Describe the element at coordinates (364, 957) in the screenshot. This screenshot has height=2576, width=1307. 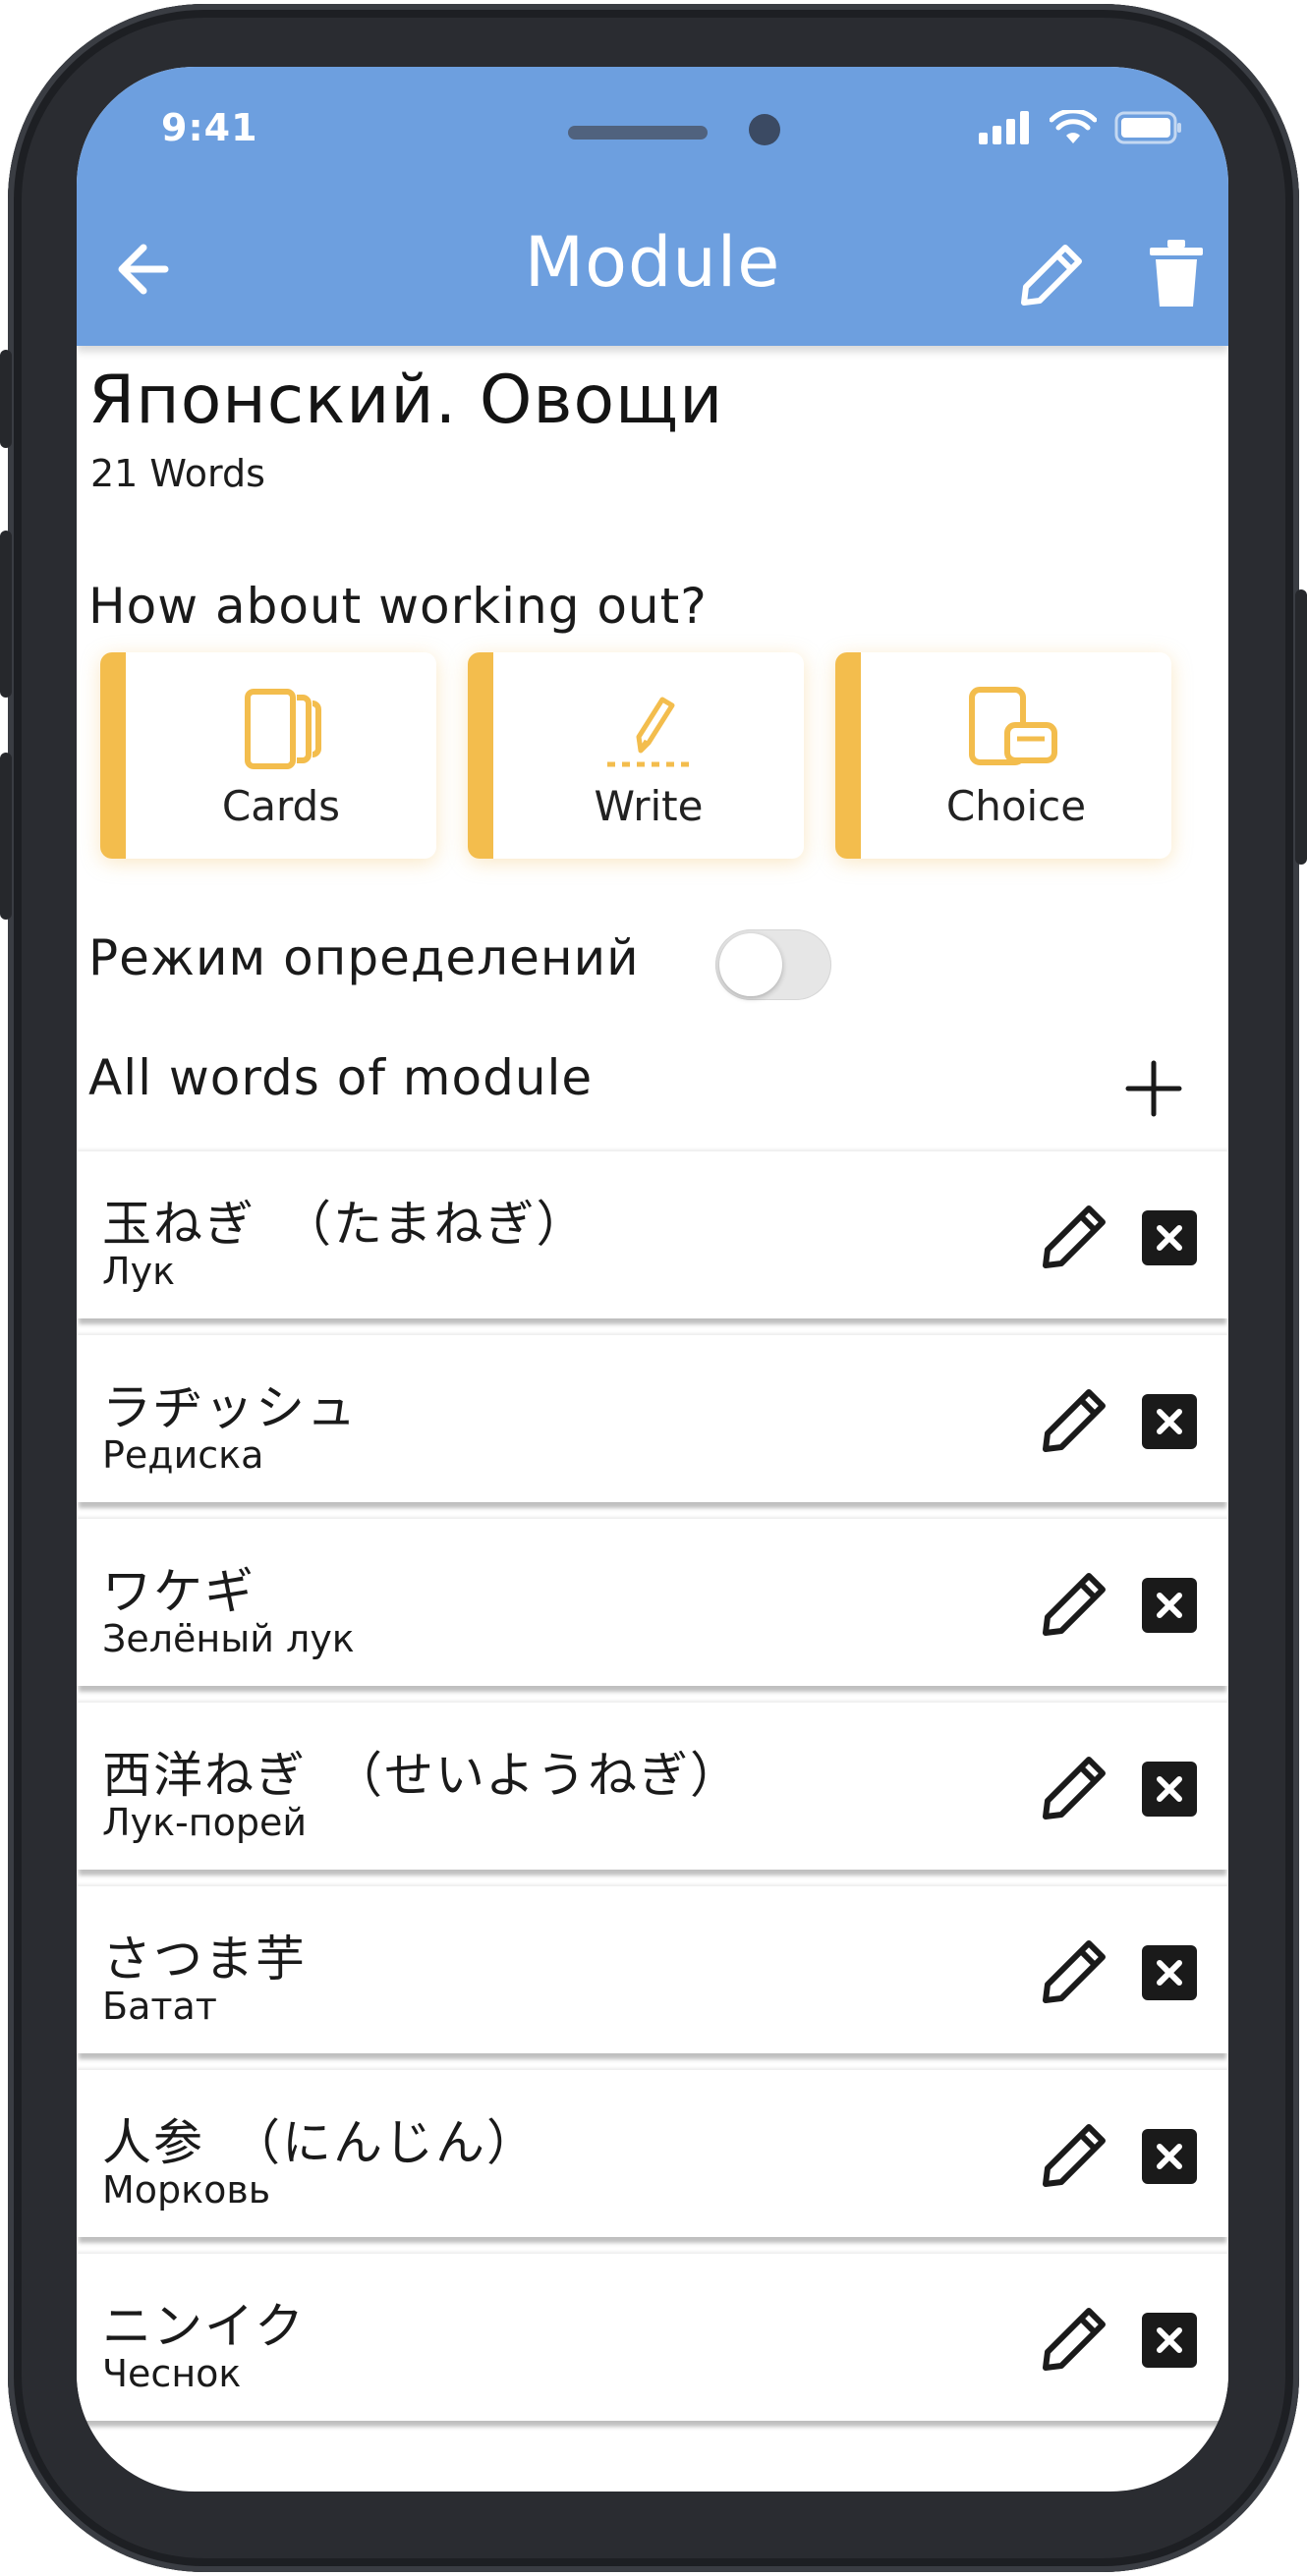
I see `definition-mode-label: Режим определений` at that location.